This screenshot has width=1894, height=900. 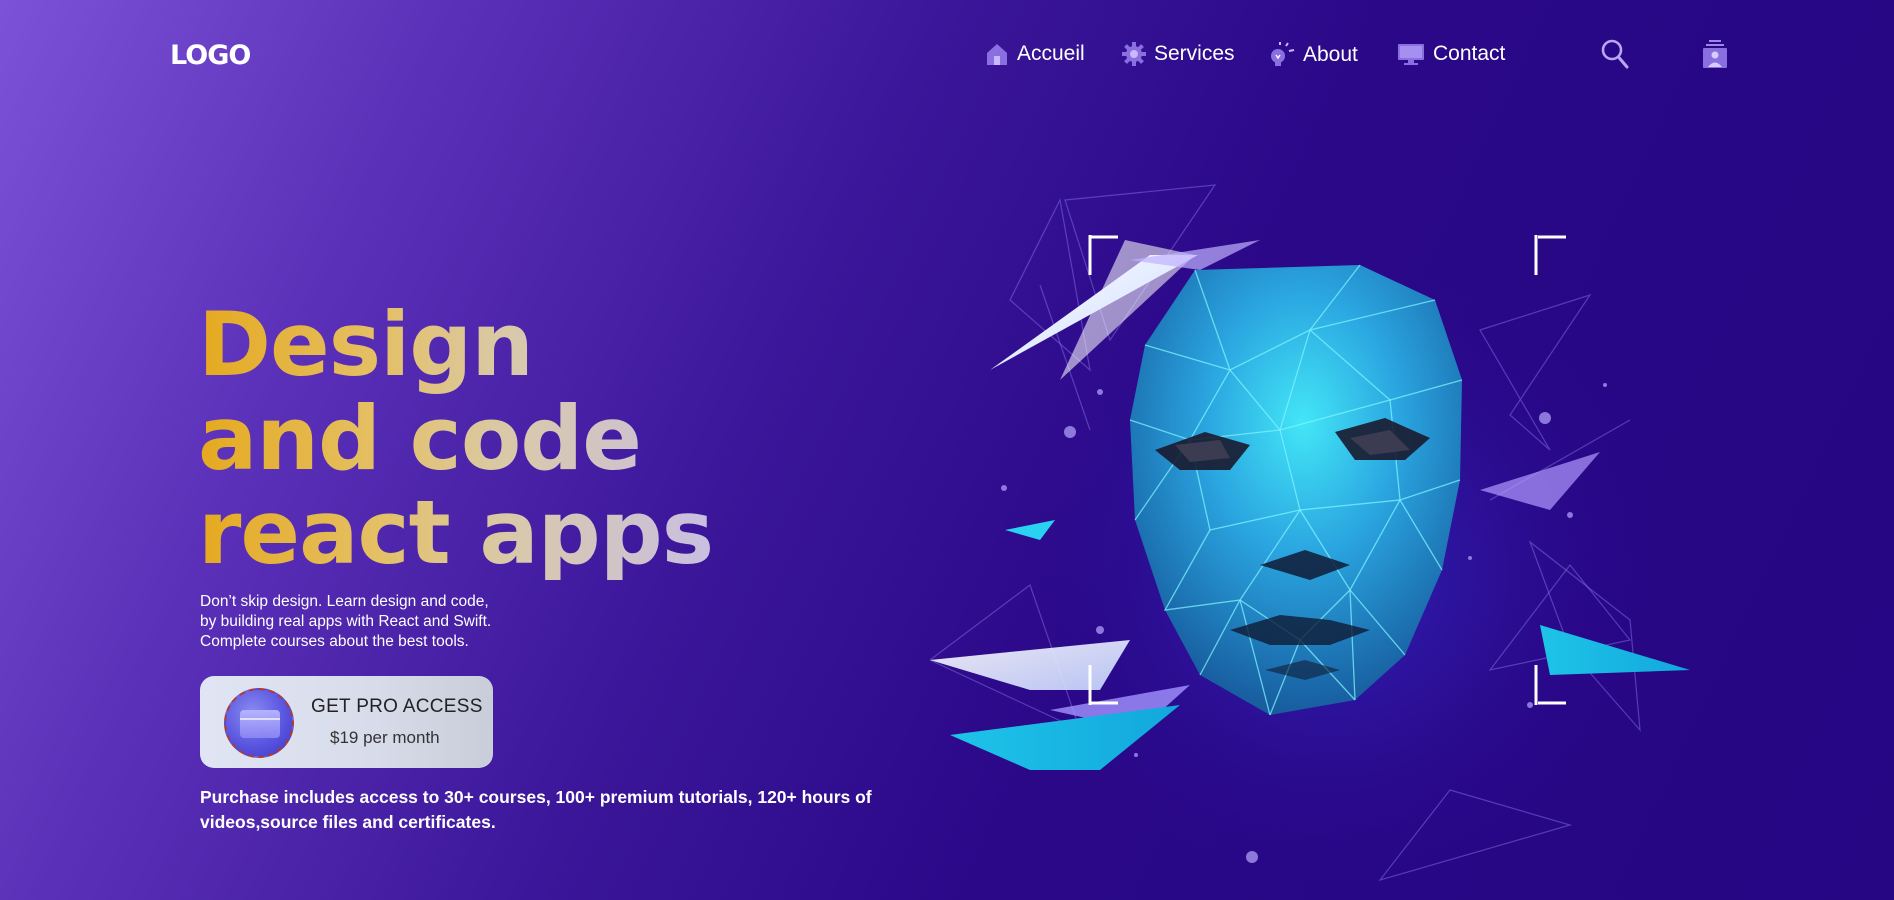 What do you see at coordinates (419, 438) in the screenshot?
I see `hero-title-line: and code` at bounding box center [419, 438].